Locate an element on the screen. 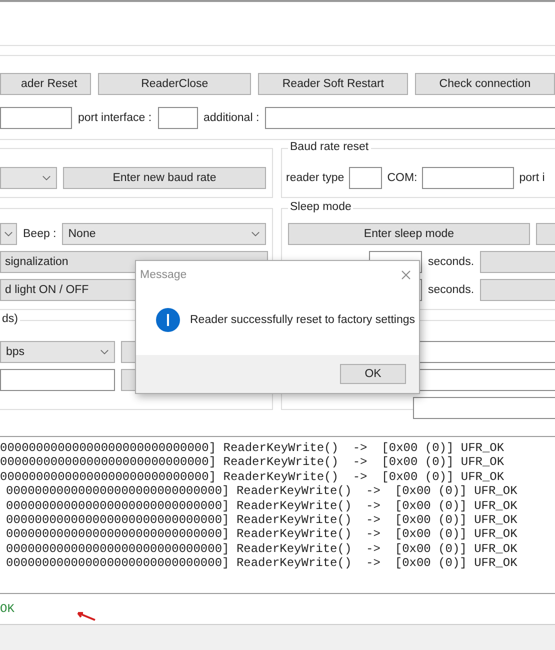 The height and width of the screenshot is (650, 555). status-text: OK is located at coordinates (7, 609).